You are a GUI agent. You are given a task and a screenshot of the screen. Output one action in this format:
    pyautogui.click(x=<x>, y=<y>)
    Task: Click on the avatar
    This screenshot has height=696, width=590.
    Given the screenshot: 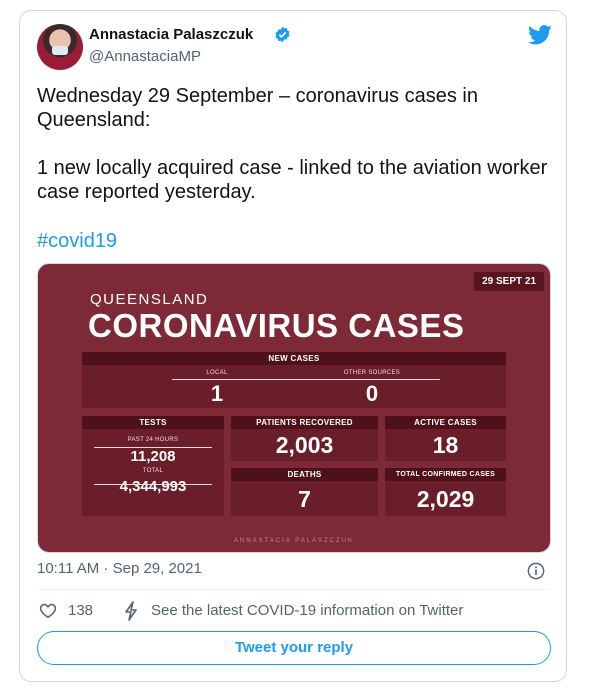 What is the action you would take?
    pyautogui.click(x=60, y=47)
    